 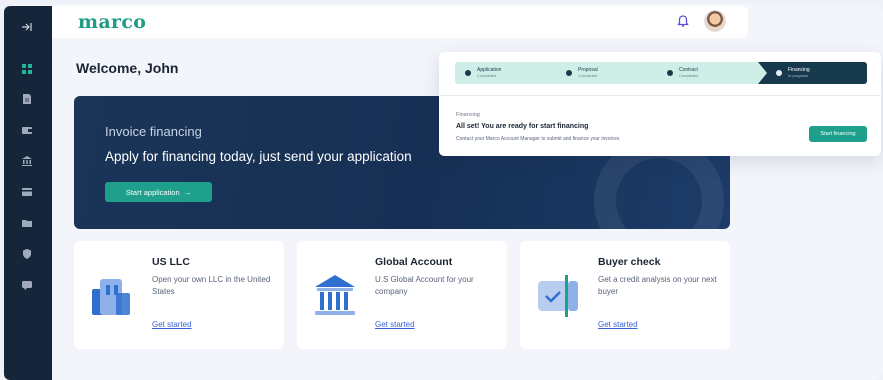 I want to click on card-icon, so click(x=27, y=192).